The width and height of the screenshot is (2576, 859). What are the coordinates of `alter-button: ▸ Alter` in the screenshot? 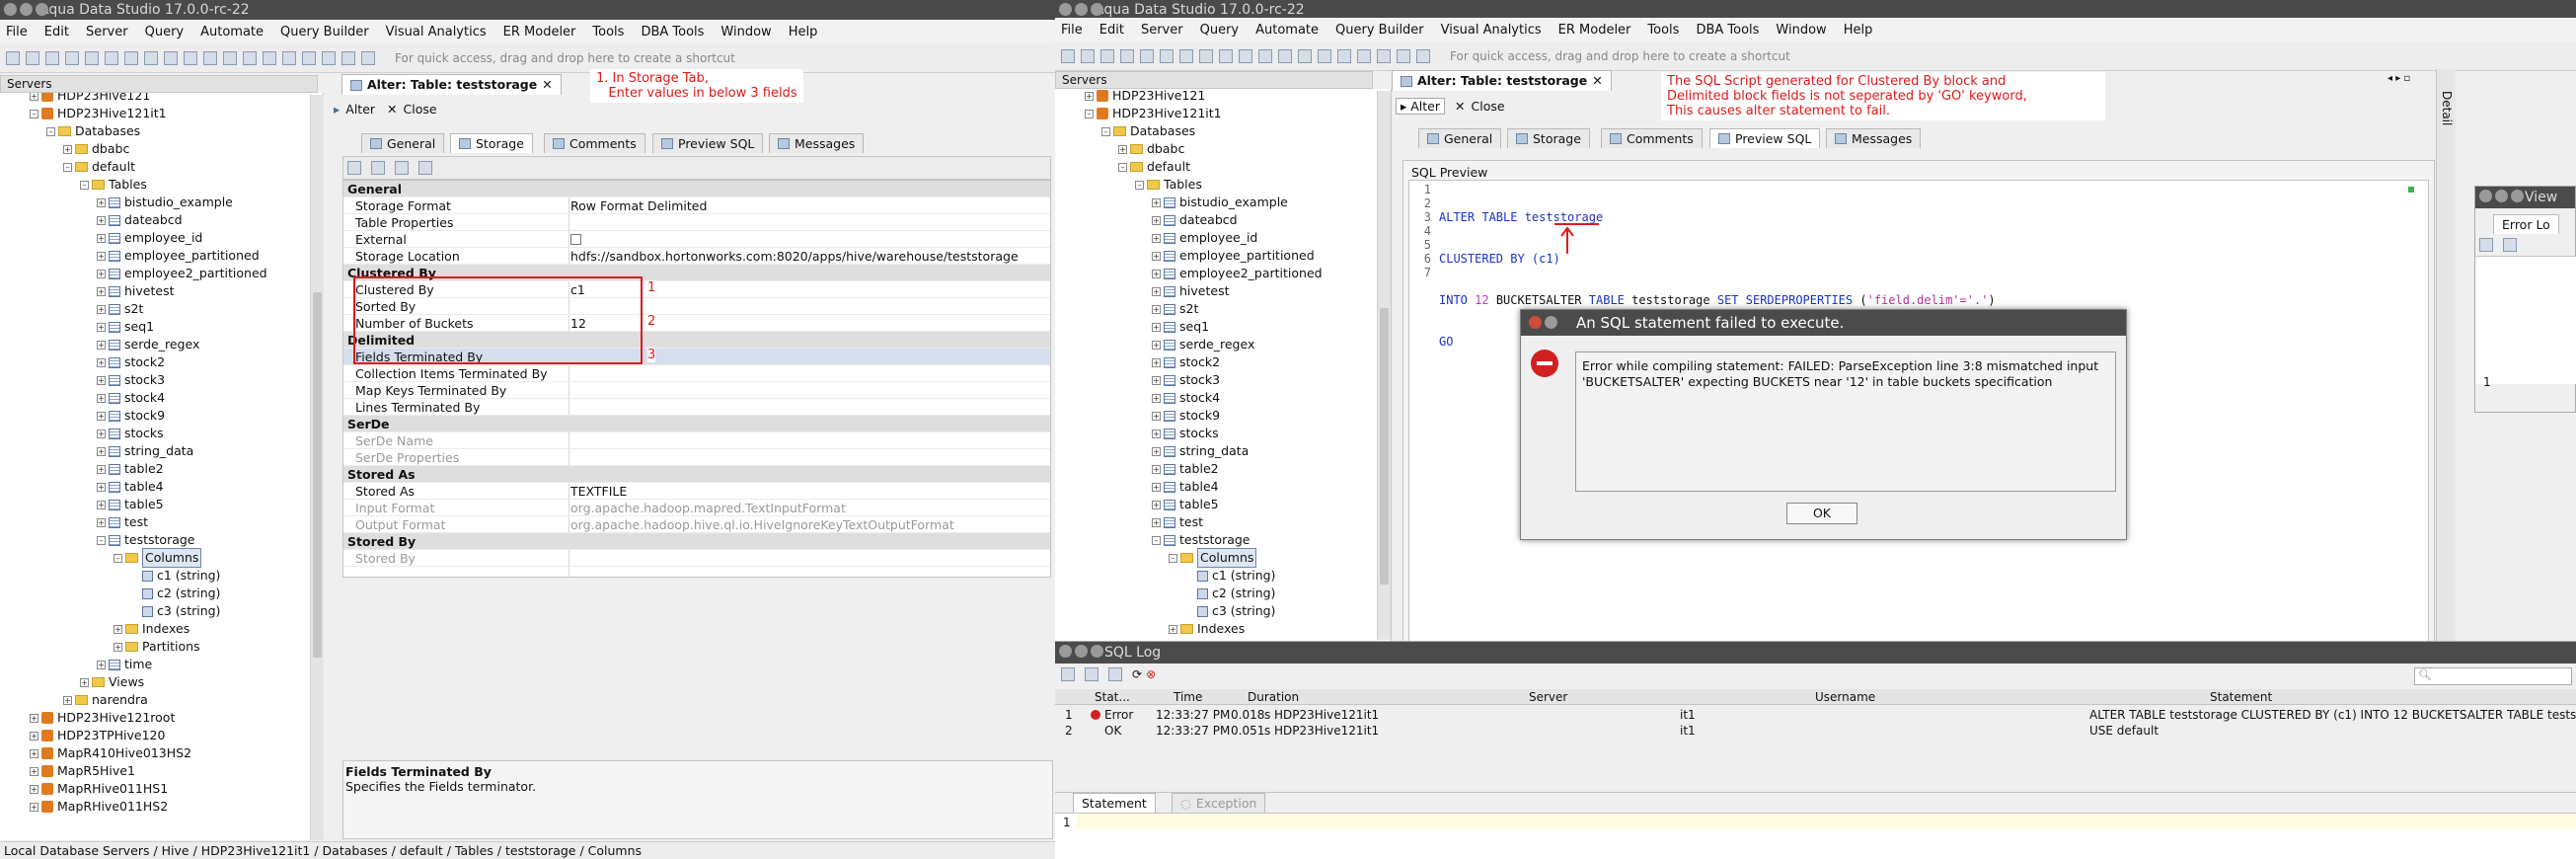 It's located at (1421, 106).